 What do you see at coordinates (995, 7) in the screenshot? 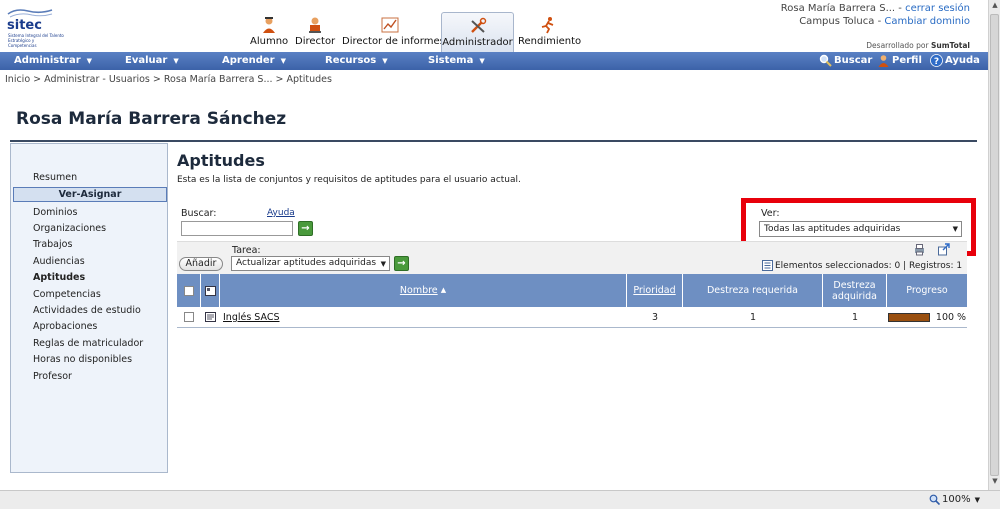
I see `scroll-up-icon: ▲` at bounding box center [995, 7].